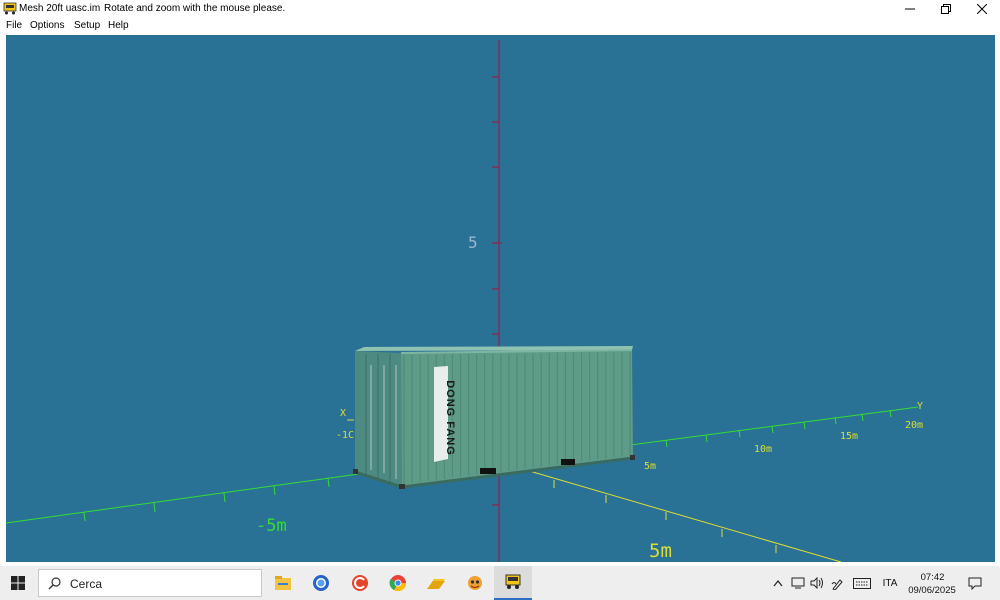  I want to click on minimize-button, so click(910, 9).